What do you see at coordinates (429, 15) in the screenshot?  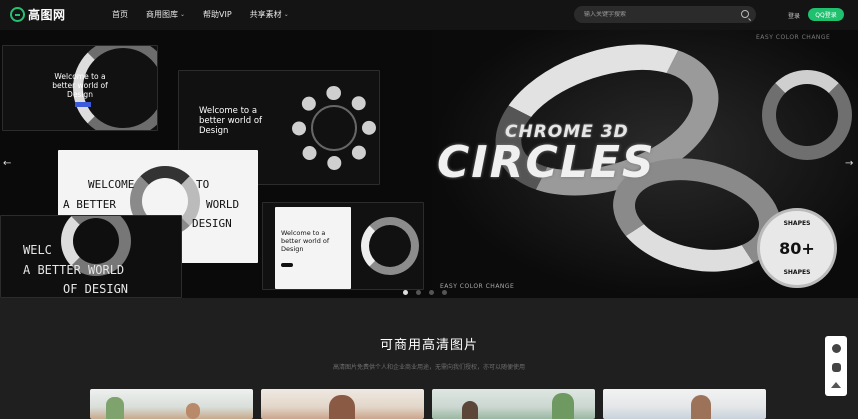 I see `top-header: 高图网 首页 商用图库⌄ 帮助VIP 共享素材⌄ 登录 QQ登录` at bounding box center [429, 15].